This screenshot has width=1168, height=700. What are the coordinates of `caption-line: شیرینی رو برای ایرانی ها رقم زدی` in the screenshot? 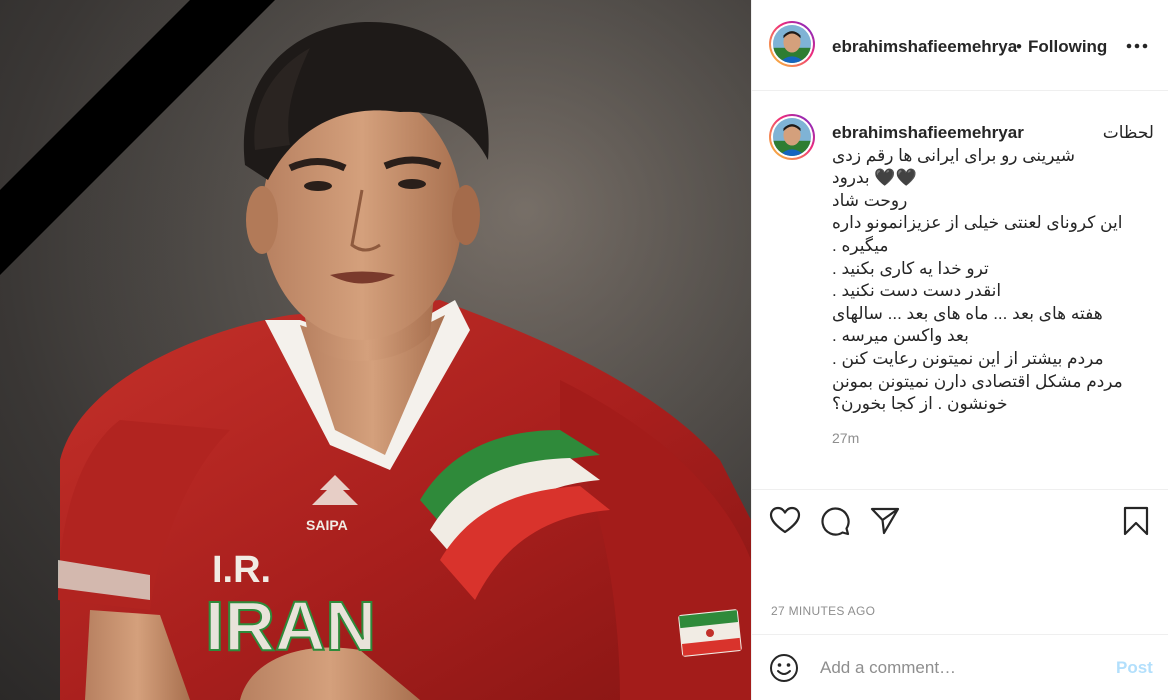 It's located at (954, 155).